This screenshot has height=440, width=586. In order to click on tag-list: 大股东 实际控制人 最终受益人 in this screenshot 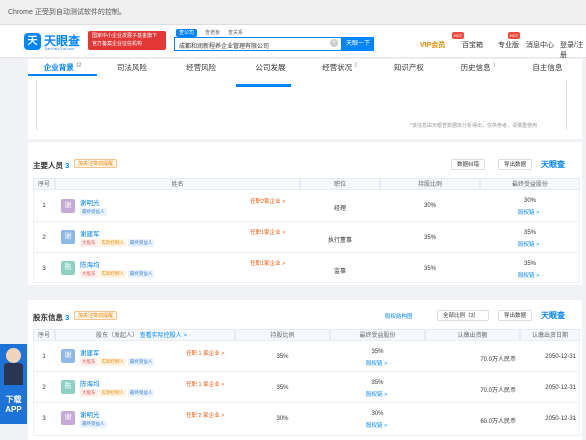, I will do `click(117, 274)`.